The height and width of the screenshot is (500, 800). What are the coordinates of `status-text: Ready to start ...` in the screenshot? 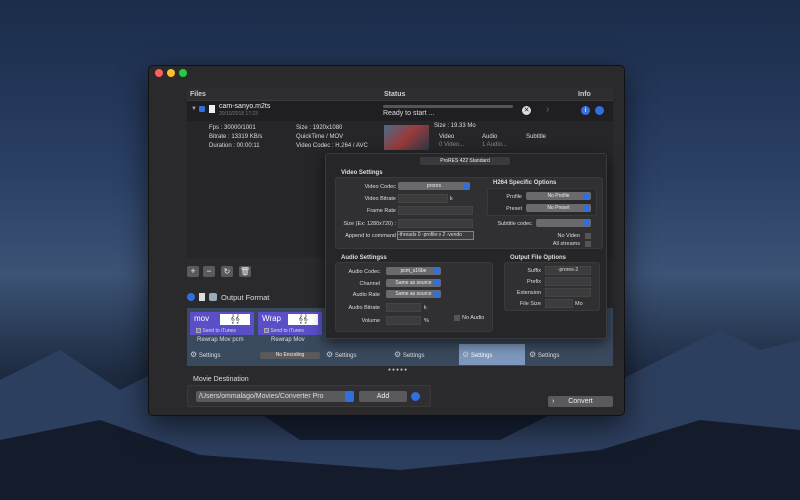 It's located at (409, 113).